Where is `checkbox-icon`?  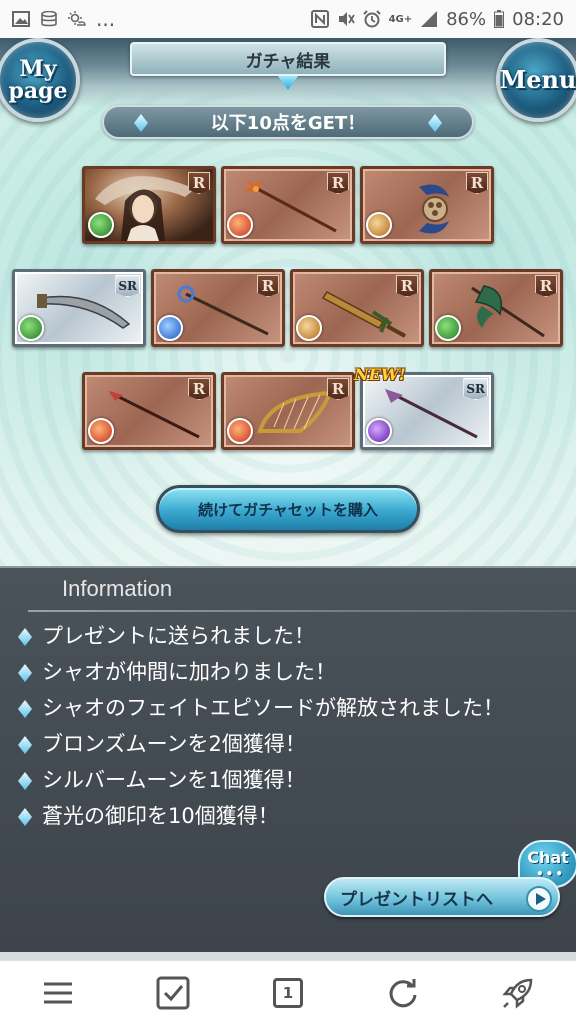 checkbox-icon is located at coordinates (173, 993).